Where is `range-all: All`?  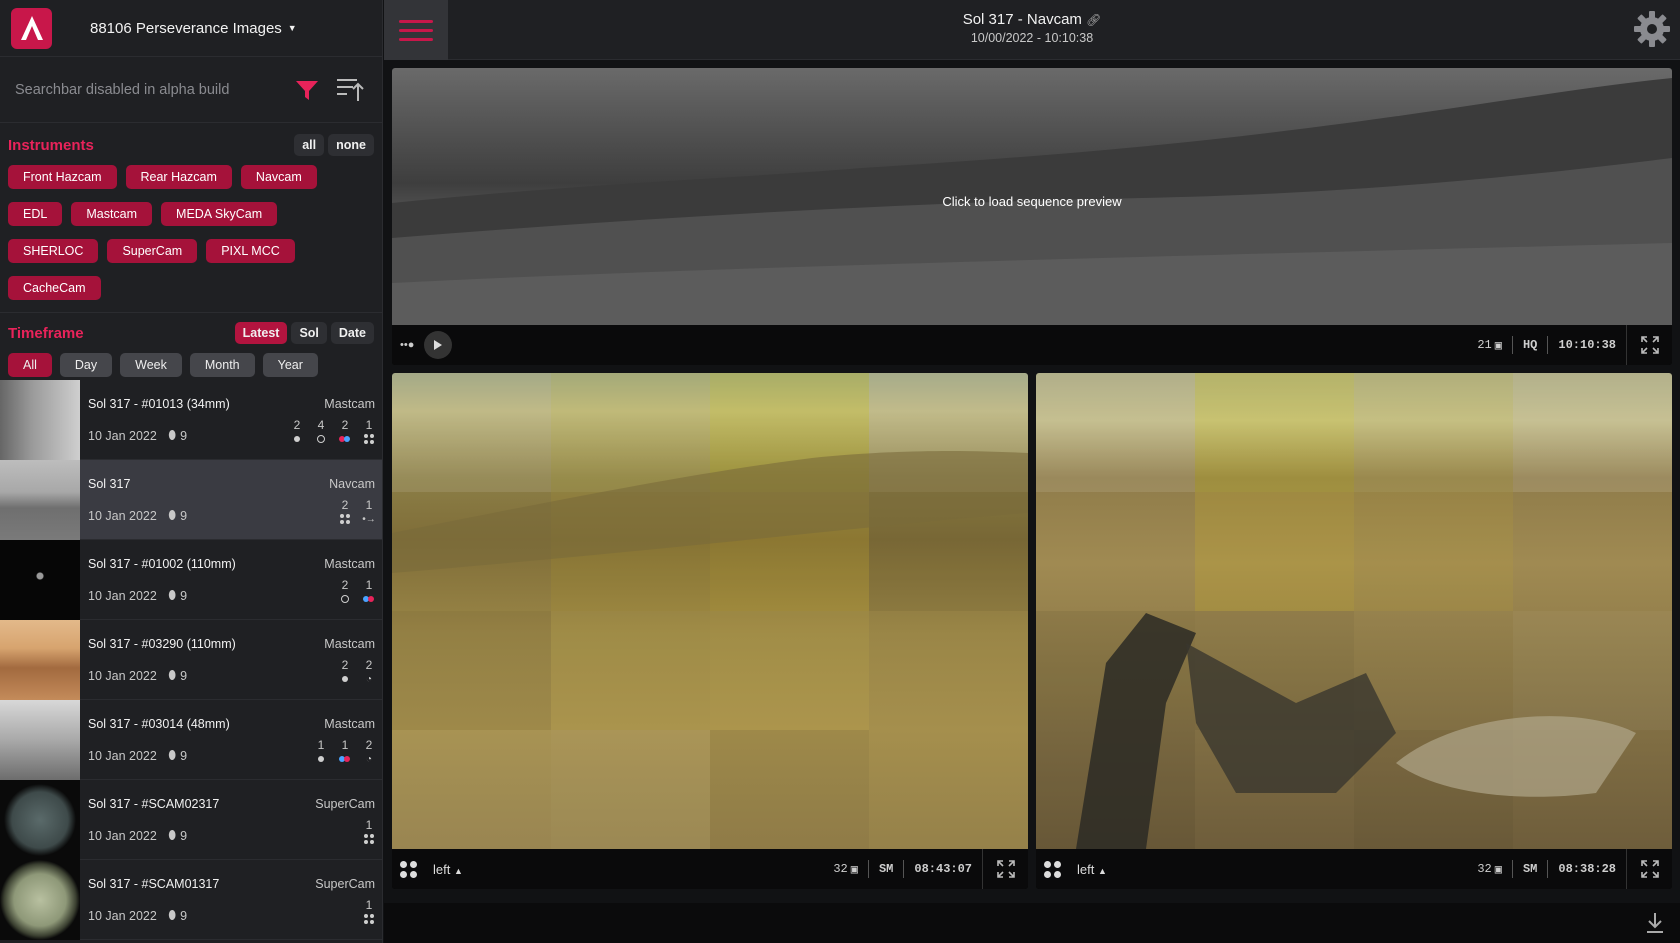 range-all: All is located at coordinates (30, 365).